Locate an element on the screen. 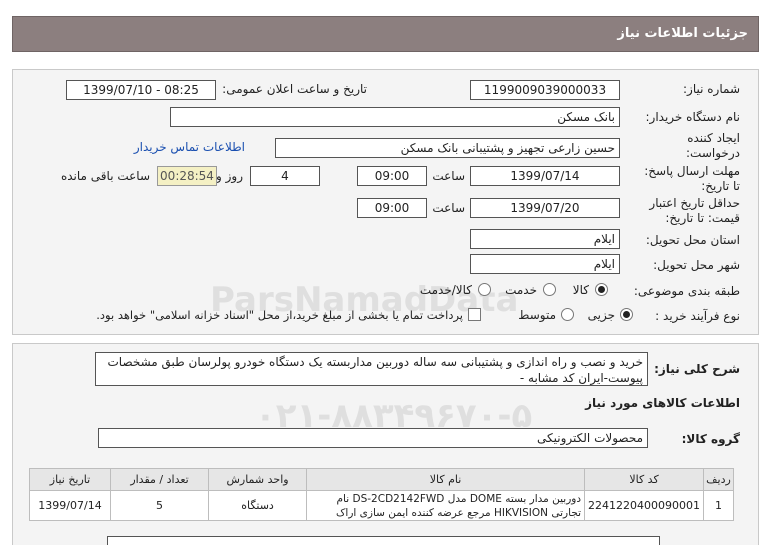 This screenshot has height=545, width=770. buyer-contact-link: اطلاعات تماس خریدار is located at coordinates (189, 147).